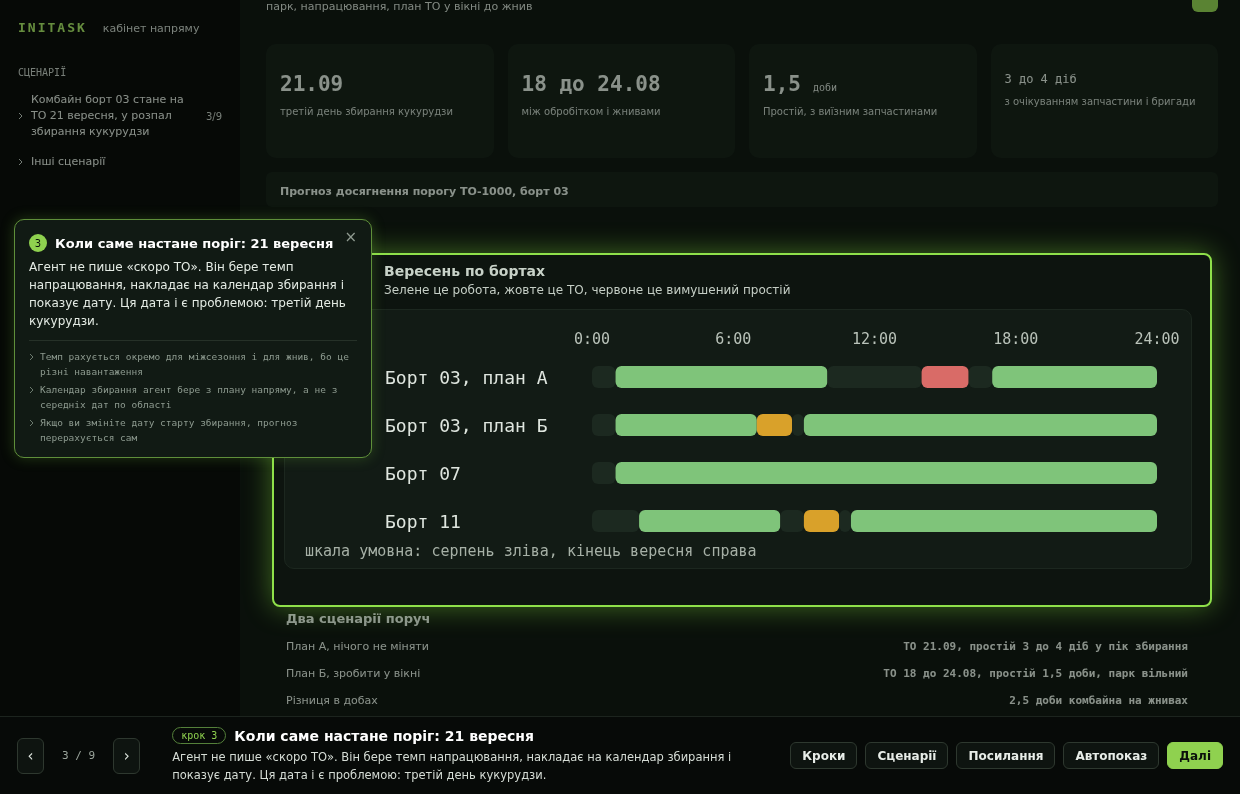  I want to click on chart-title: Вересень по бортах, so click(465, 271).